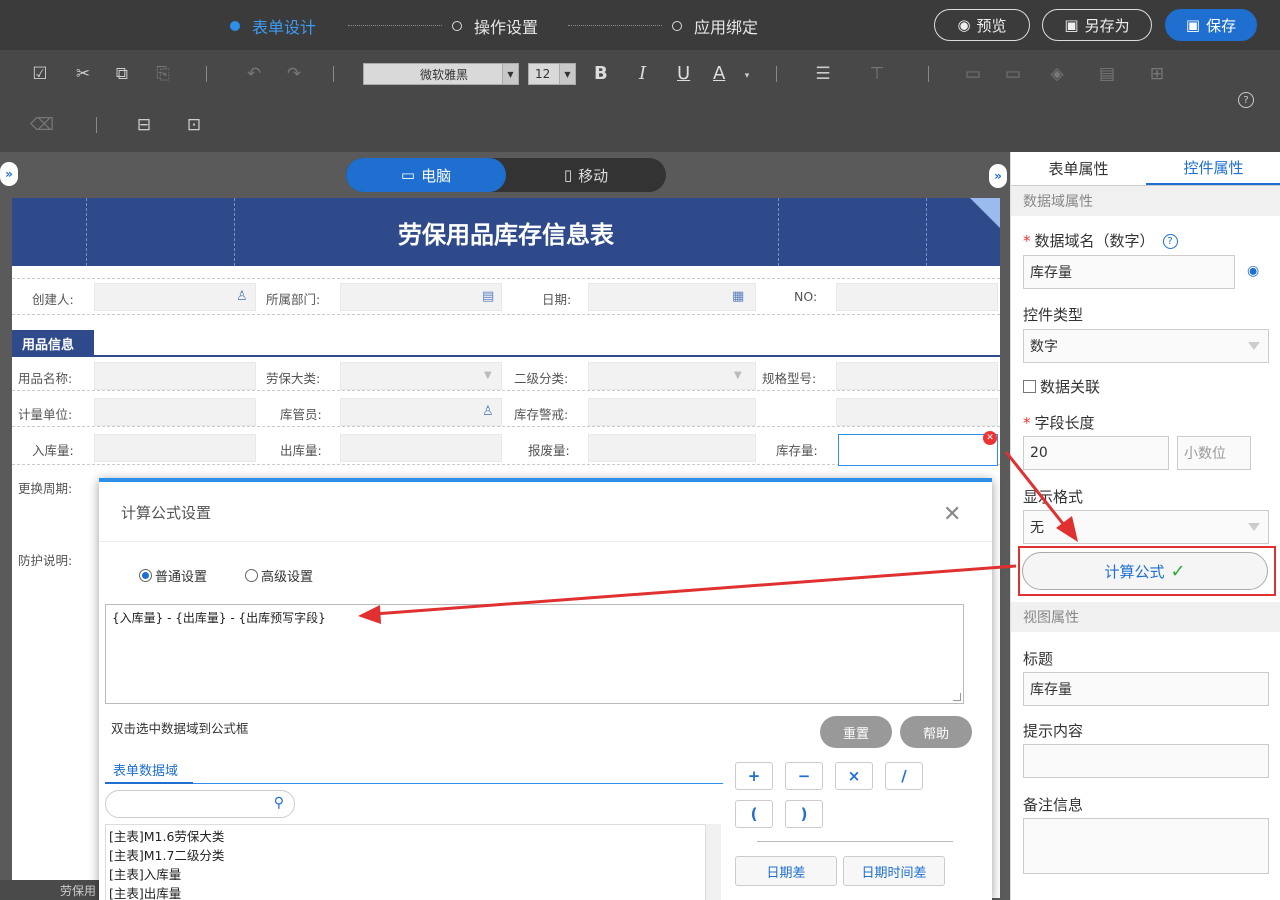  What do you see at coordinates (642, 73) in the screenshot?
I see `italic-button: I` at bounding box center [642, 73].